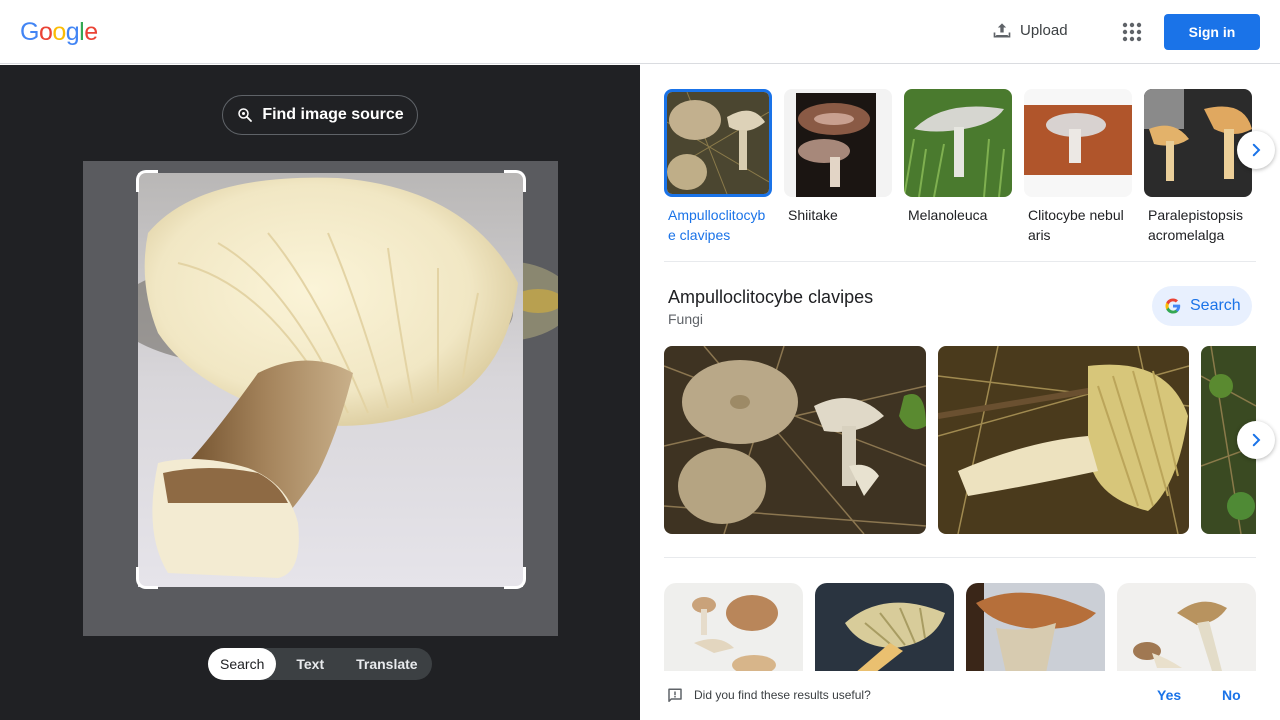 The image size is (1280, 720). What do you see at coordinates (383, 664) in the screenshot?
I see `tab-translate: Translate` at bounding box center [383, 664].